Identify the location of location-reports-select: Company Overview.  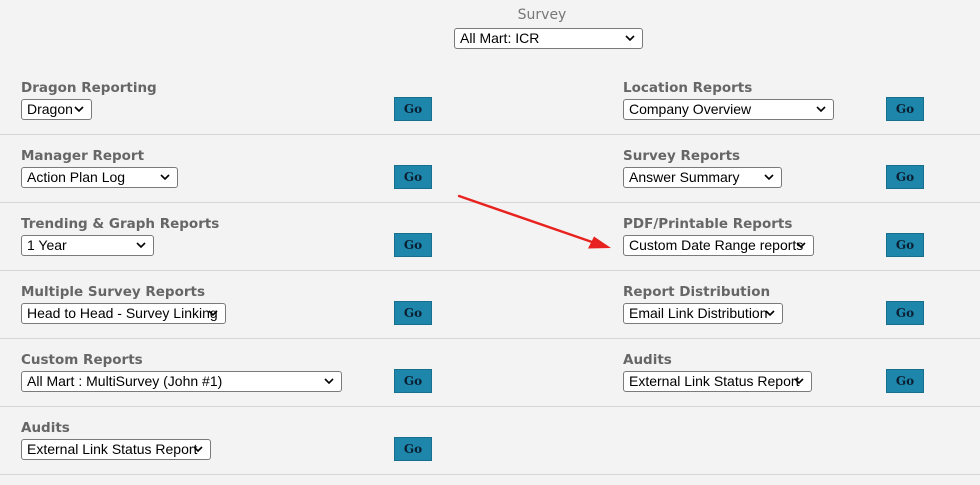
(728, 109).